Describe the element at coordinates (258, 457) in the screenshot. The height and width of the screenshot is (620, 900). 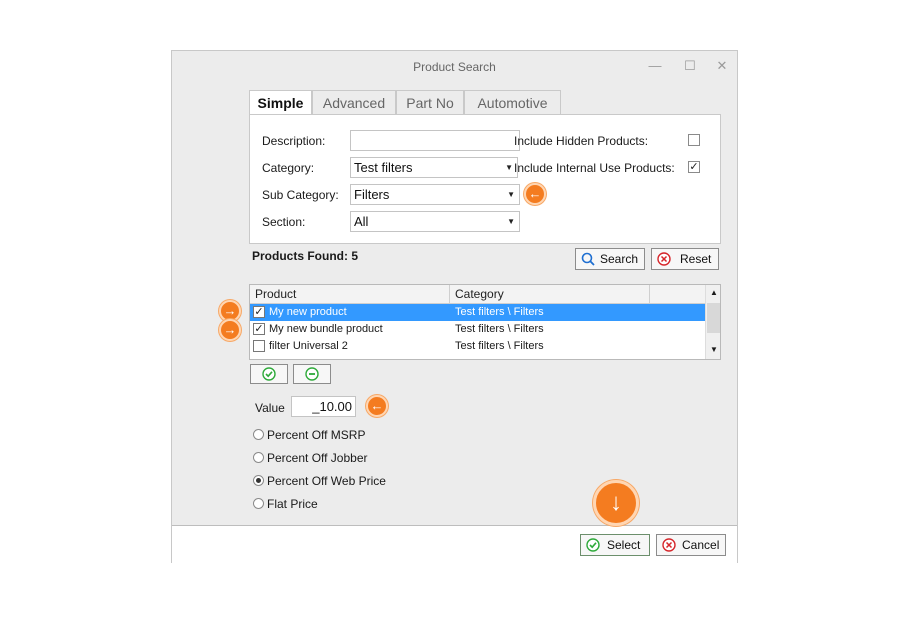
I see `radio-percent-off-jobber` at that location.